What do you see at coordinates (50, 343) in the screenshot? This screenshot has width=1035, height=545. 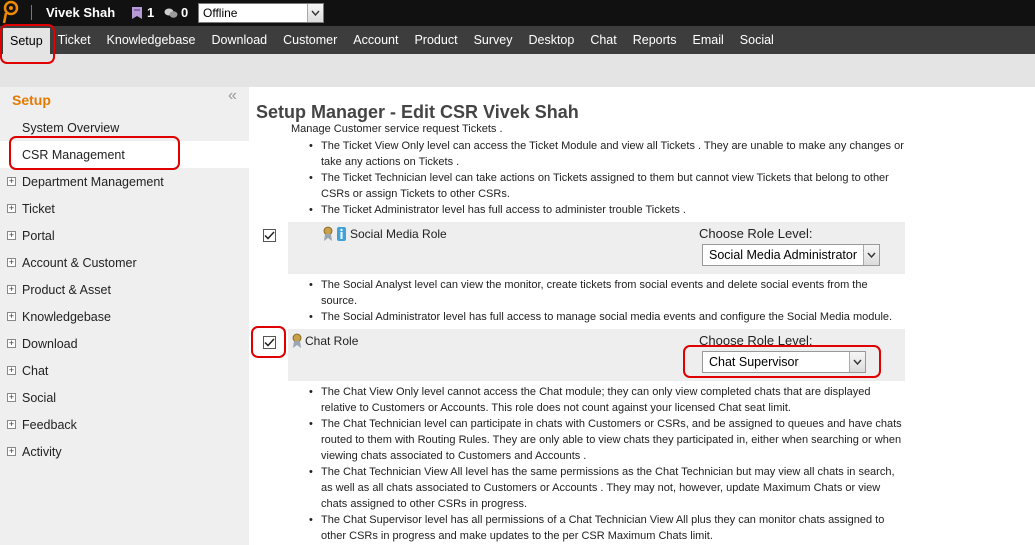 I see `sidebar-item-label: Download` at bounding box center [50, 343].